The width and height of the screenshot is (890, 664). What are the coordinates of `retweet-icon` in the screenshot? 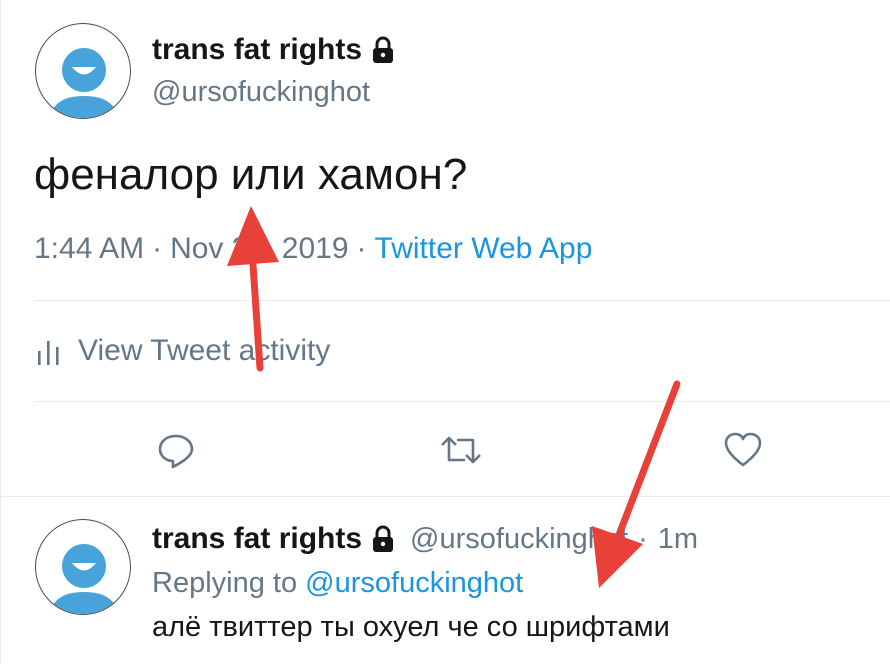 It's located at (461, 450).